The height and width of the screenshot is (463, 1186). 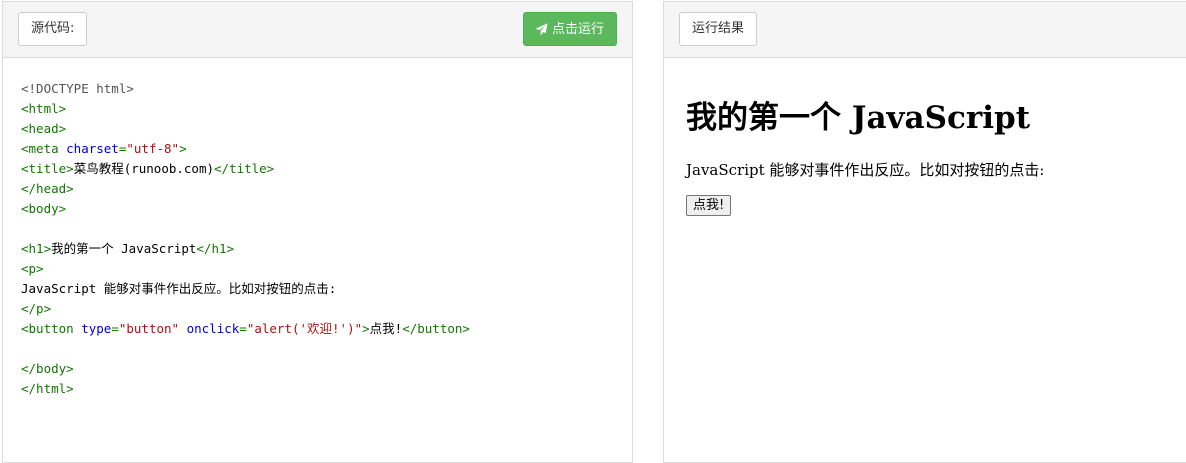 I want to click on code-line: <h1>我的第一个 JavaScript</h1>, so click(x=245, y=249).